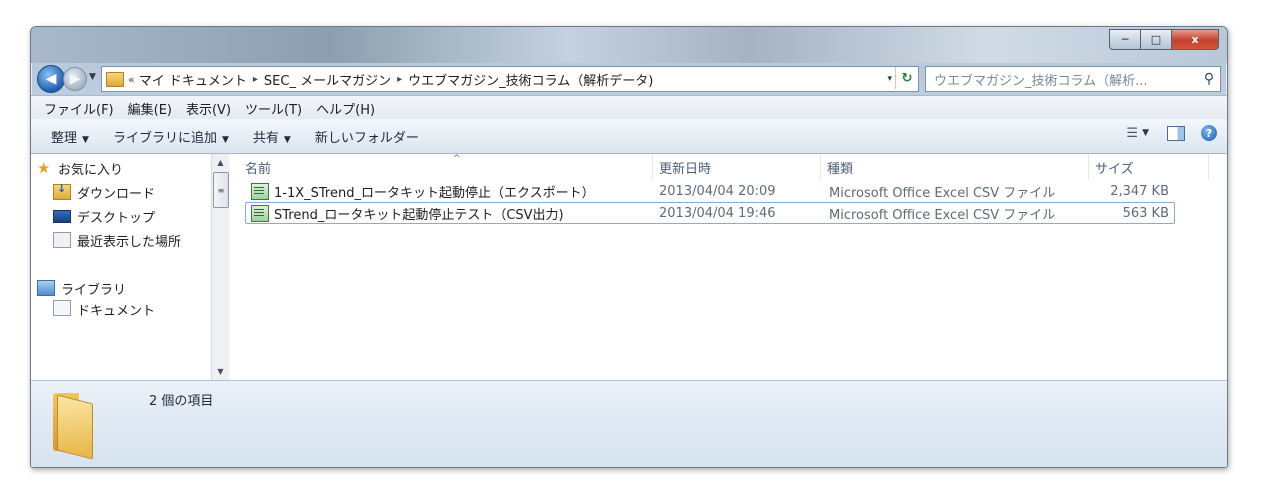 Image resolution: width=1268 pixels, height=496 pixels. I want to click on scroll-thumb: ≡, so click(221, 190).